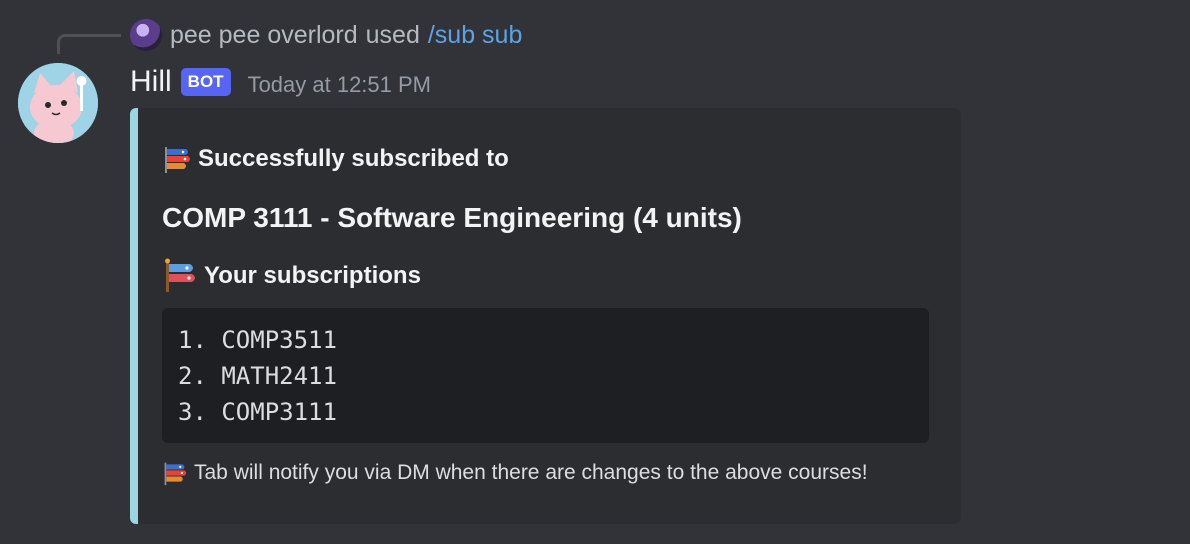 The height and width of the screenshot is (544, 1190). I want to click on embed-title-text: Successfully subscribed to, so click(353, 158).